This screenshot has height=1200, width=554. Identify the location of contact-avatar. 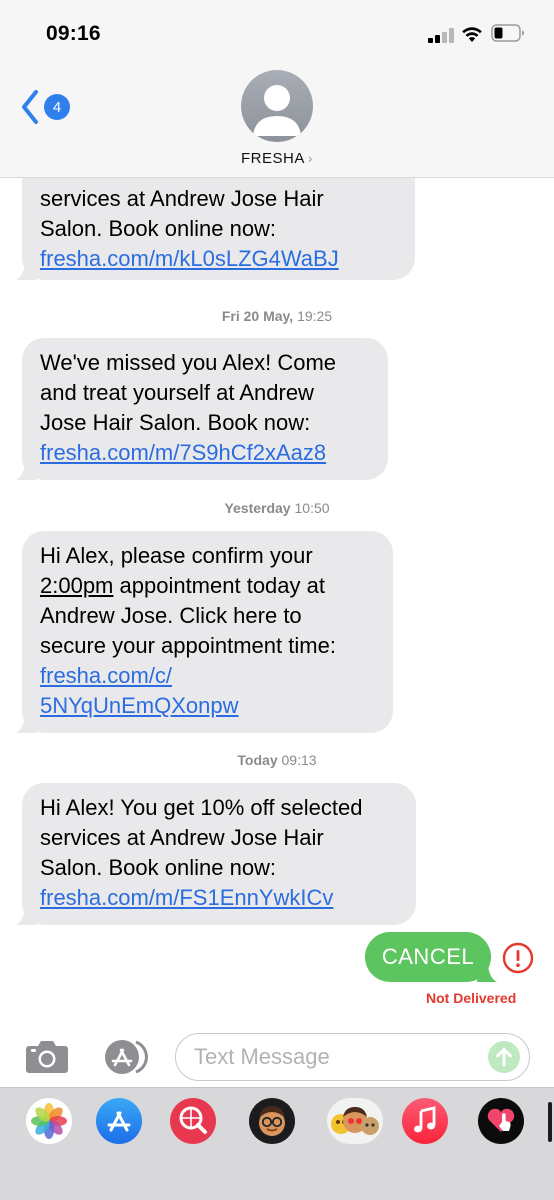
(277, 106).